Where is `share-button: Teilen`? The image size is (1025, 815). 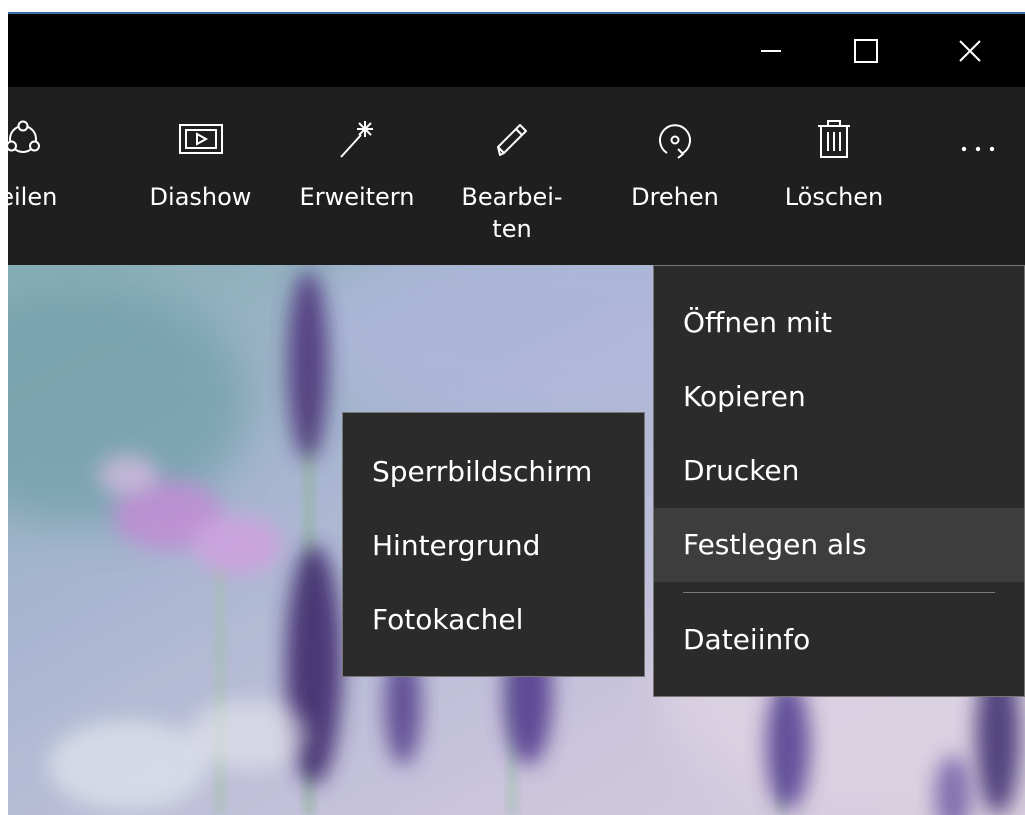
share-button: Teilen is located at coordinates (43, 176).